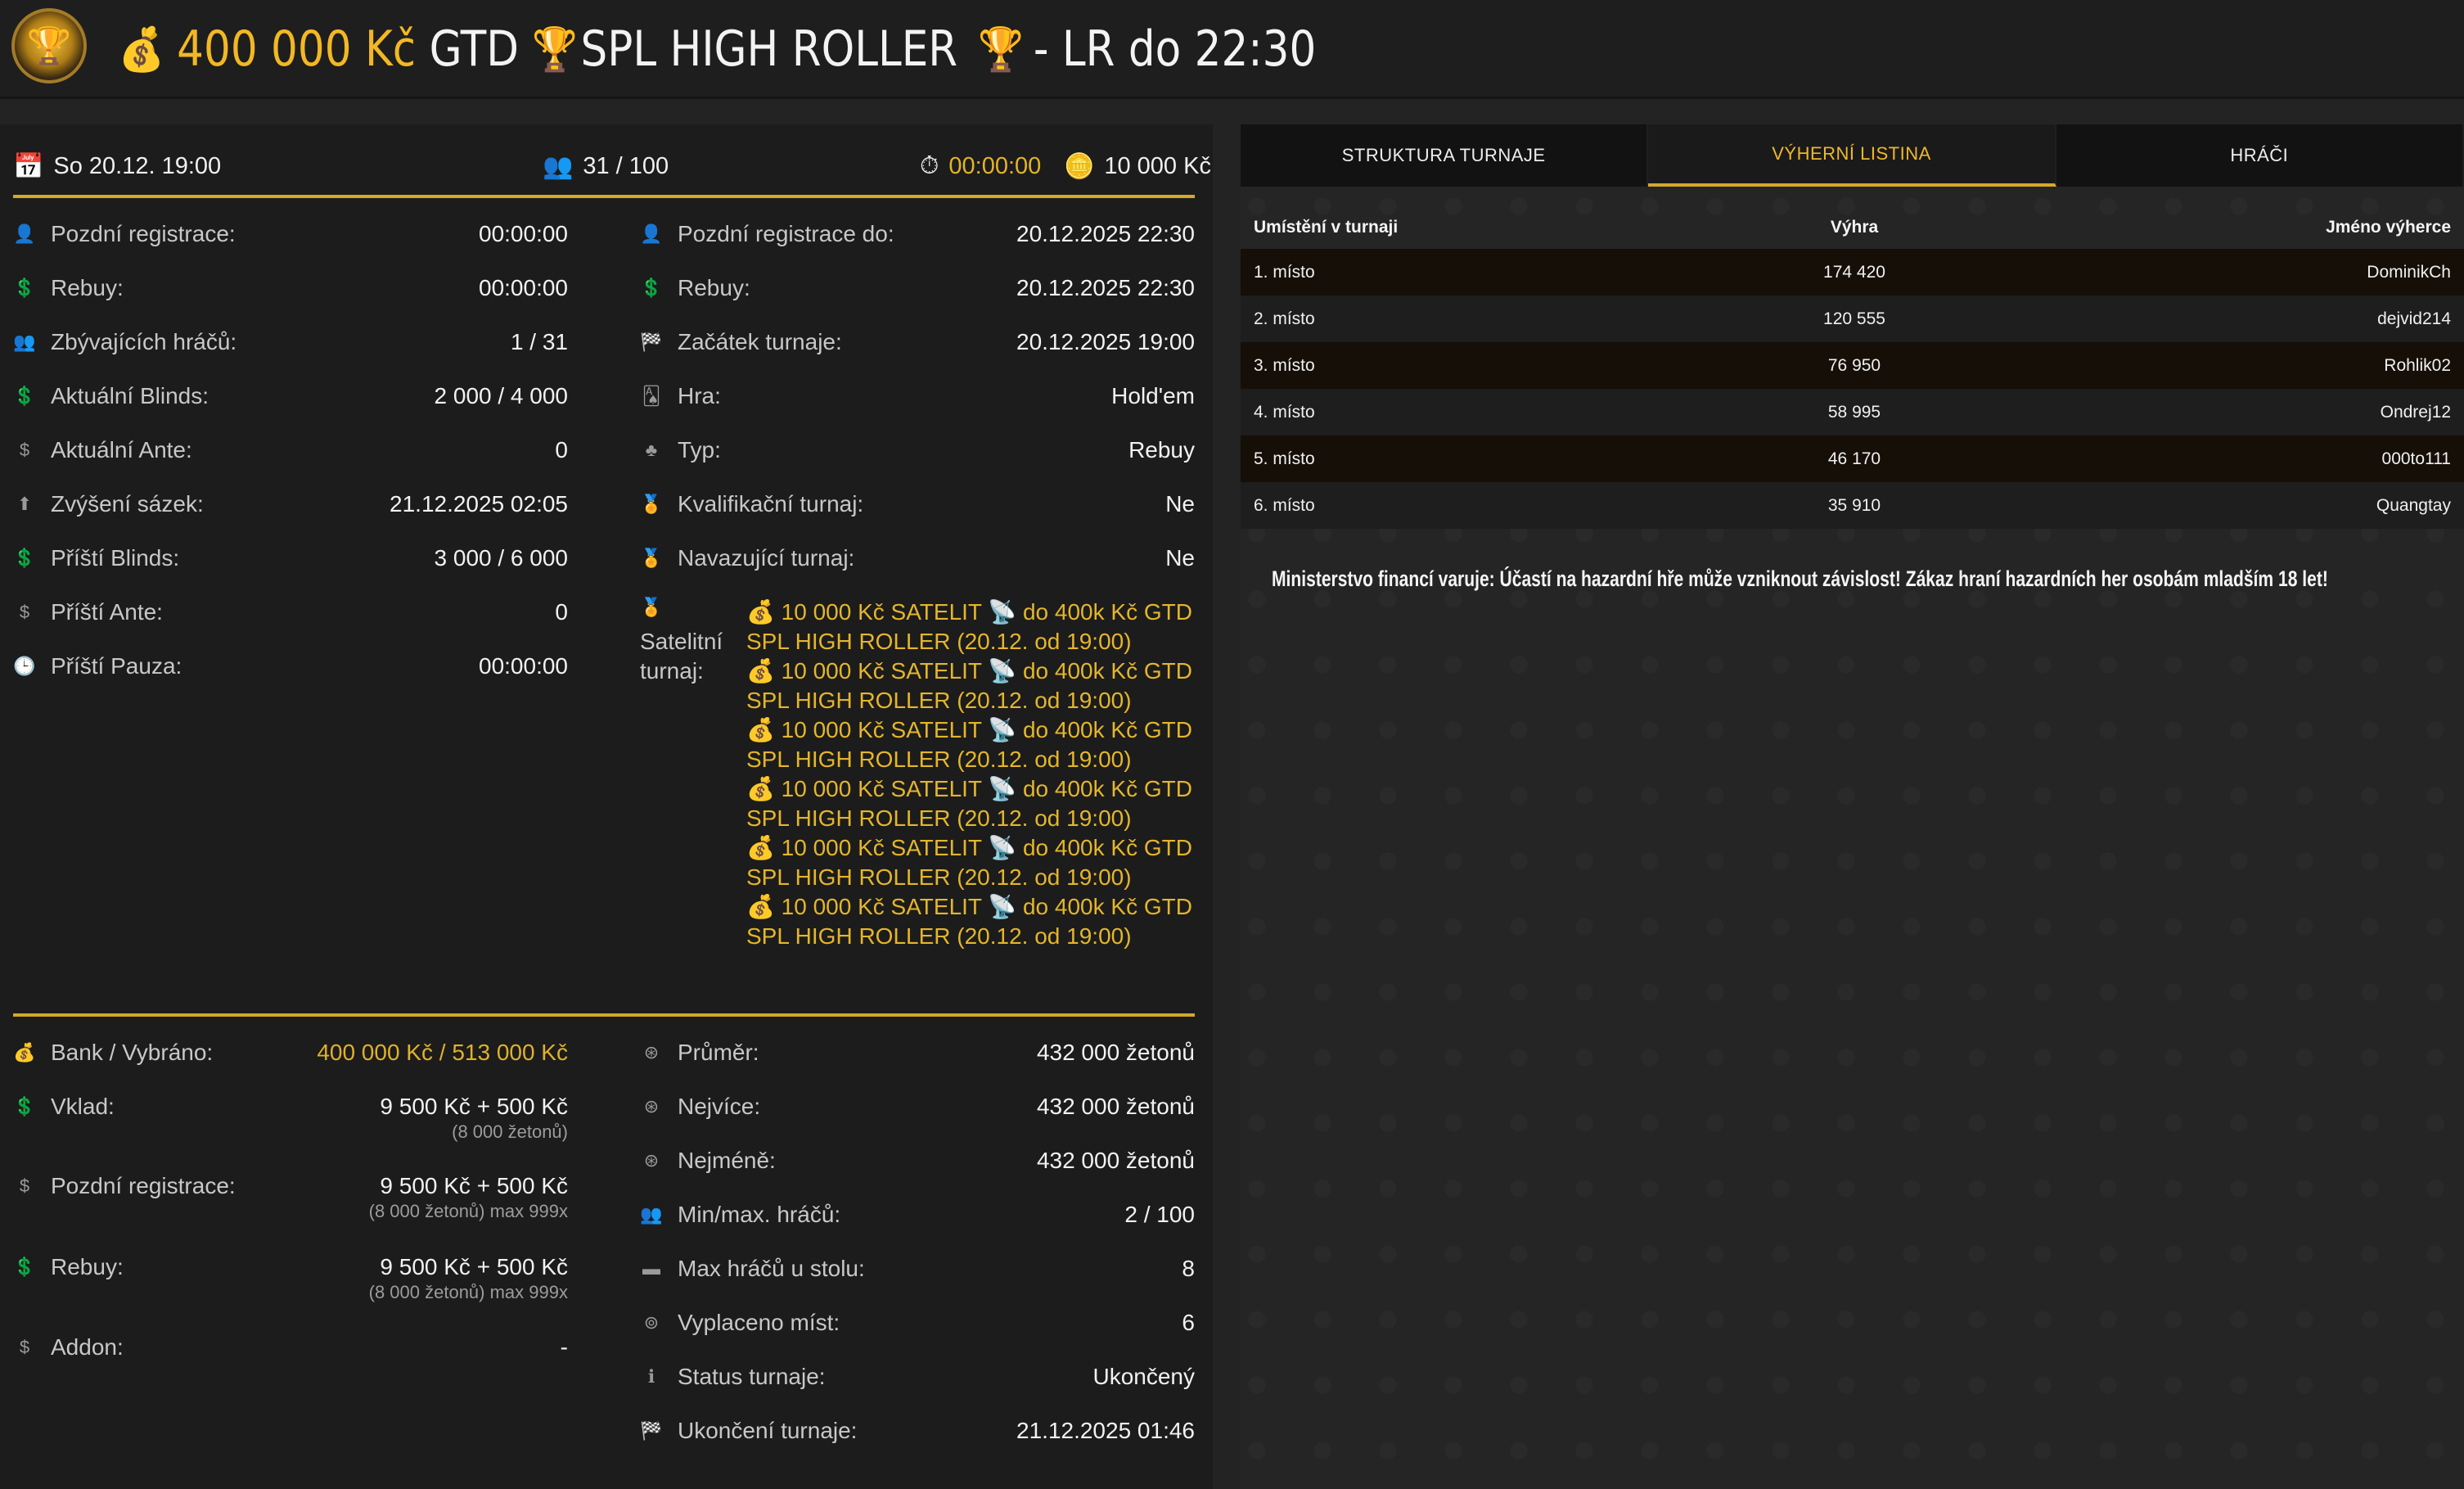  Describe the element at coordinates (290, 558) in the screenshot. I see `detail-row: 💲 Příští Blinds: 3 000 / 6 000` at that location.